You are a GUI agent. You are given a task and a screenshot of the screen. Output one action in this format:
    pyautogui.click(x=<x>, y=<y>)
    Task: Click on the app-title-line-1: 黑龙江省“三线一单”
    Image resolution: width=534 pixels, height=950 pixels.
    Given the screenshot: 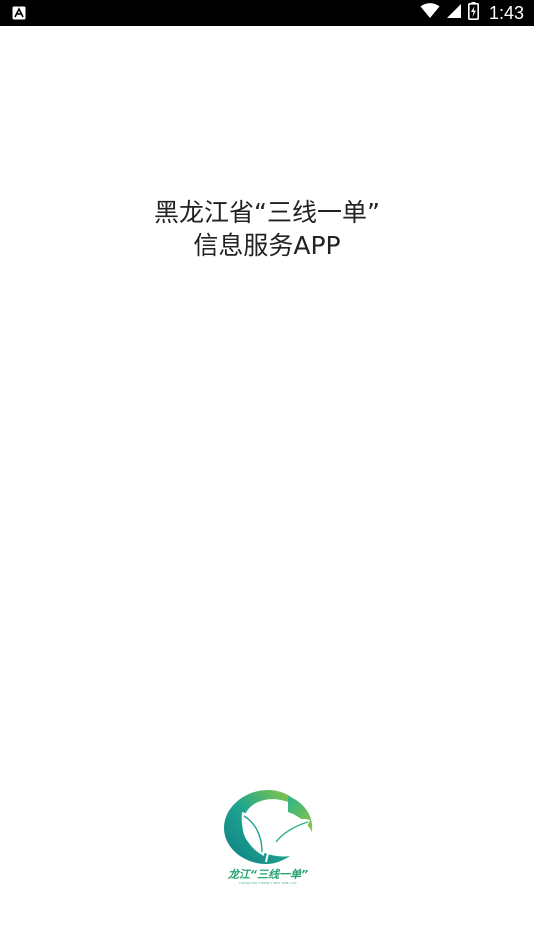 What is the action you would take?
    pyautogui.click(x=267, y=212)
    